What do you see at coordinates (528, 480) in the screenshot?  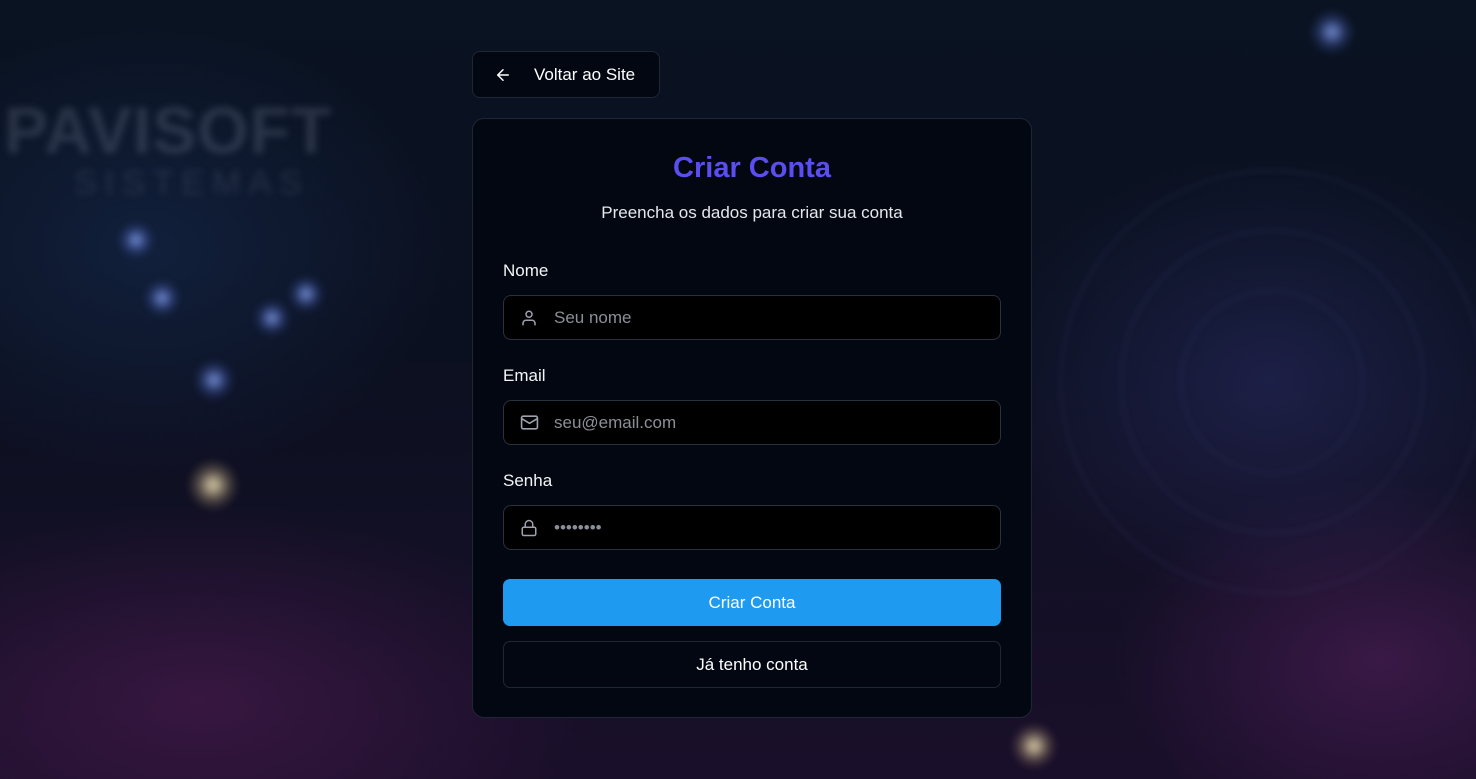 I see `password-label: Senha` at bounding box center [528, 480].